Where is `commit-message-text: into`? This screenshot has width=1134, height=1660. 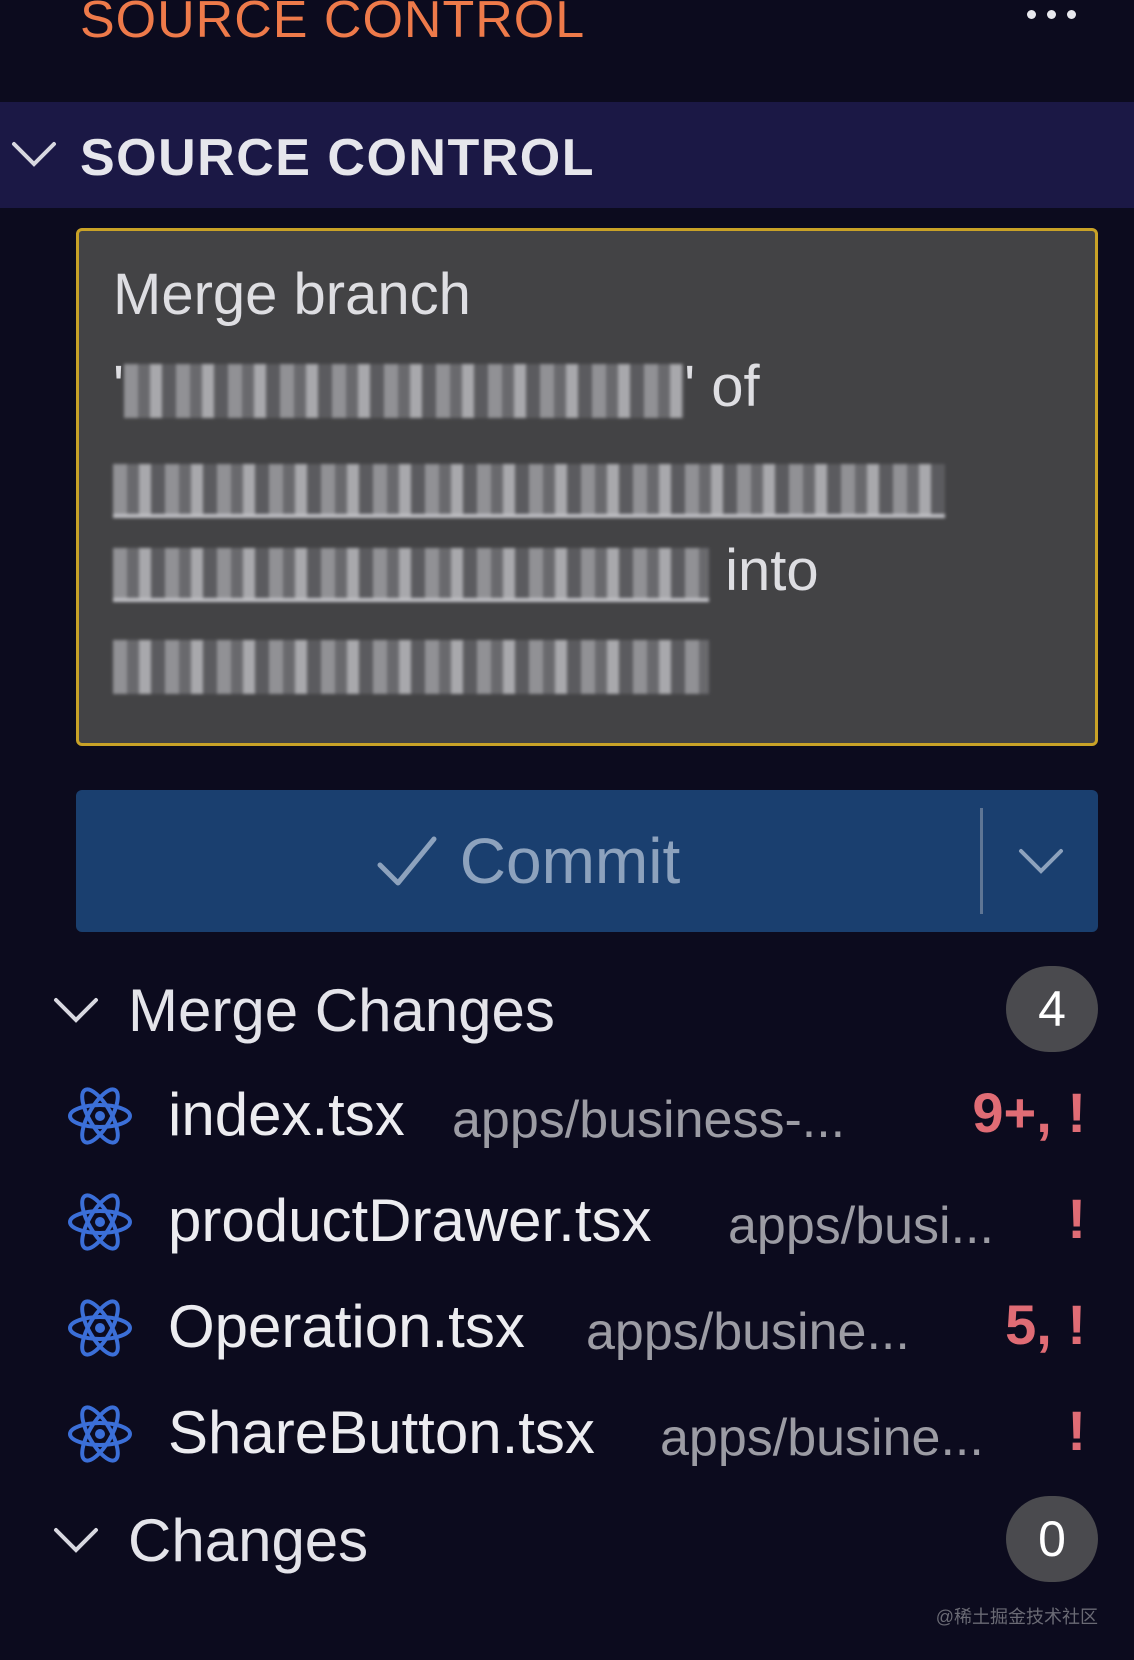 commit-message-text: into is located at coordinates (764, 570).